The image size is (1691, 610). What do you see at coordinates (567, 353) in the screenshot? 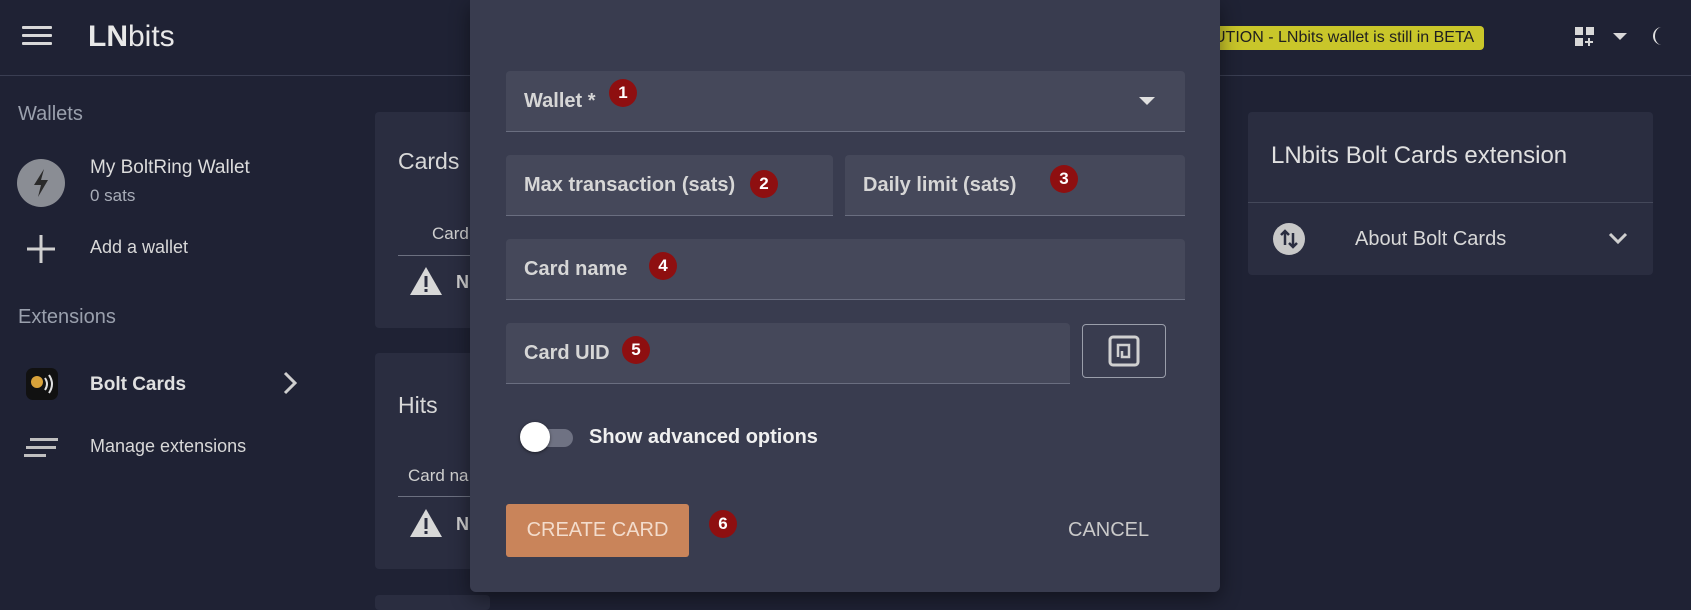
I see `card-uid-label: Card UID` at bounding box center [567, 353].